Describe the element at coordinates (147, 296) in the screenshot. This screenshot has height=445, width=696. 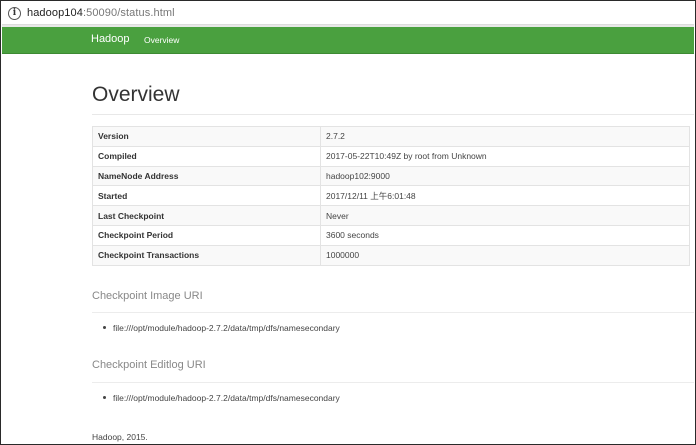
I see `checkpoint-image-heading: Checkpoint Image URI` at that location.